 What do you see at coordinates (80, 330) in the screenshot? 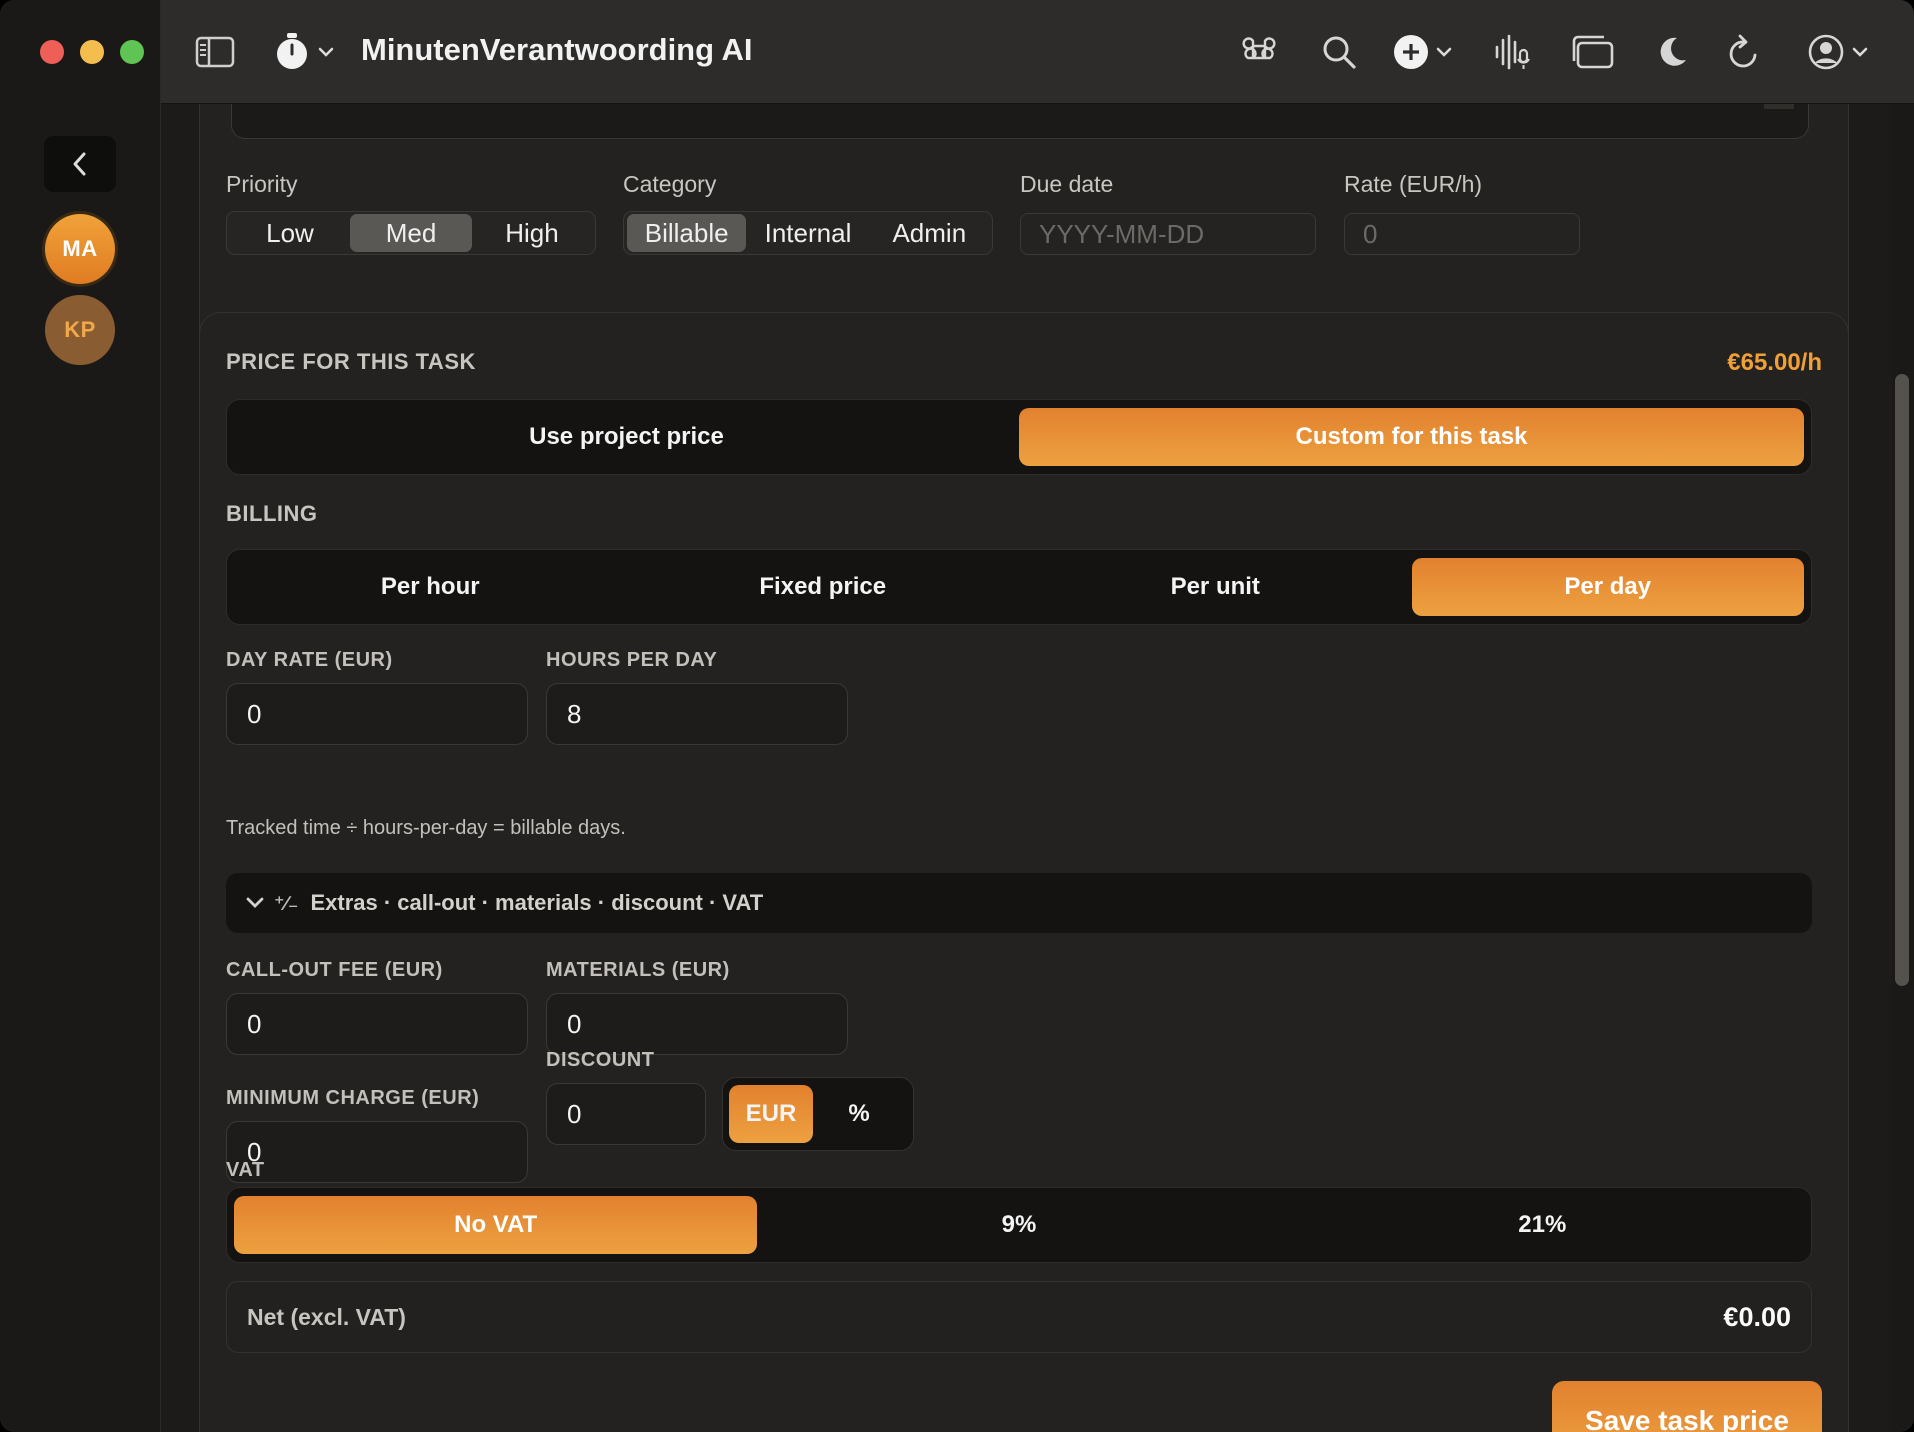
I see `avatar-kp: KP` at bounding box center [80, 330].